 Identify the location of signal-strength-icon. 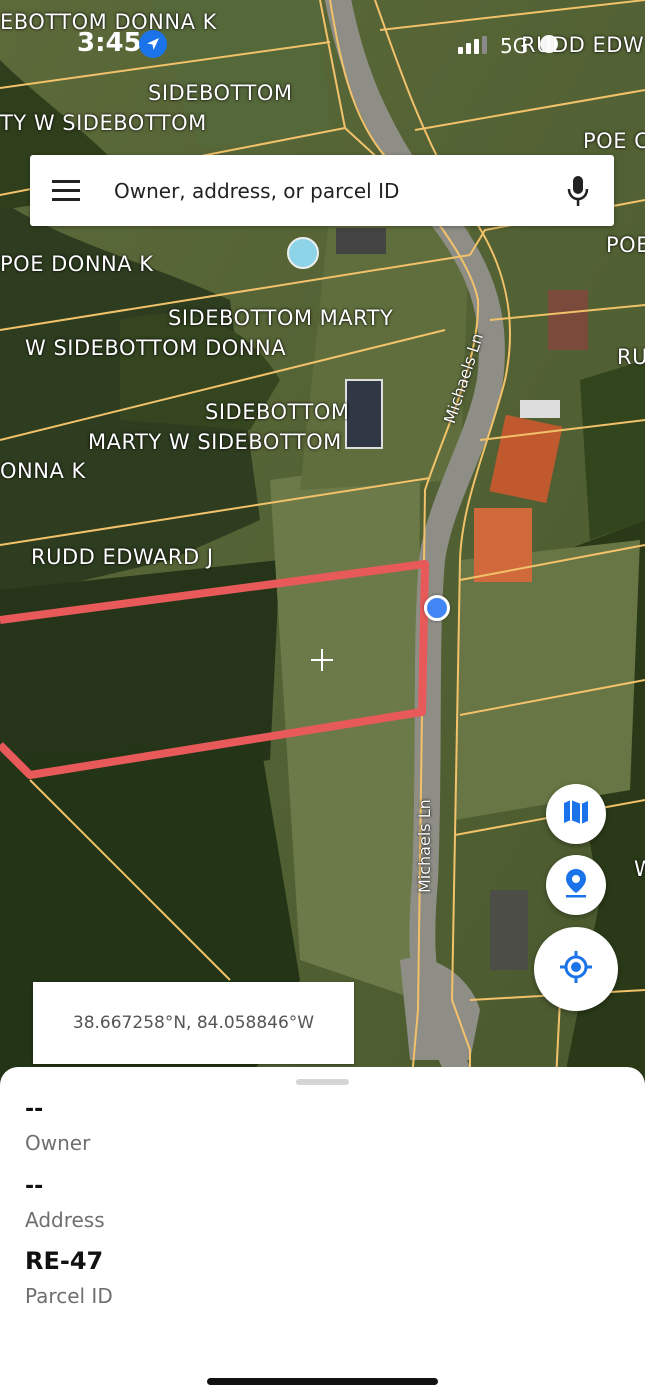
(473, 45).